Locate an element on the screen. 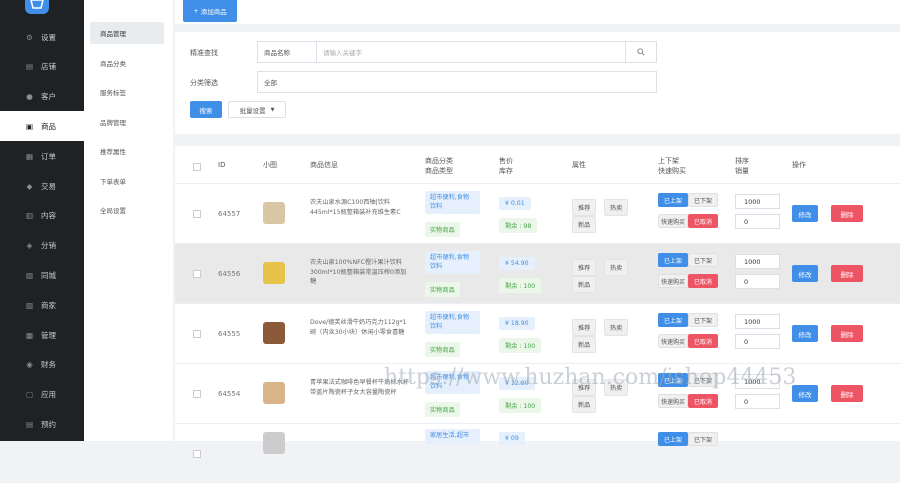 The image size is (900, 483). sidebar-item-label: 商家 is located at coordinates (48, 305).